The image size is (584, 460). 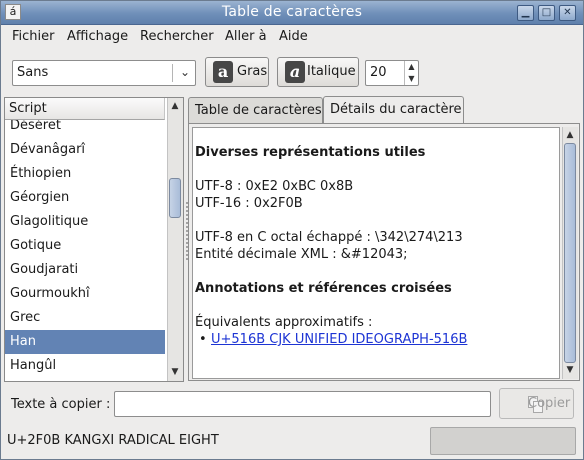 I want to click on list-item-devanagari: Dévanâgarî, so click(x=85, y=150).